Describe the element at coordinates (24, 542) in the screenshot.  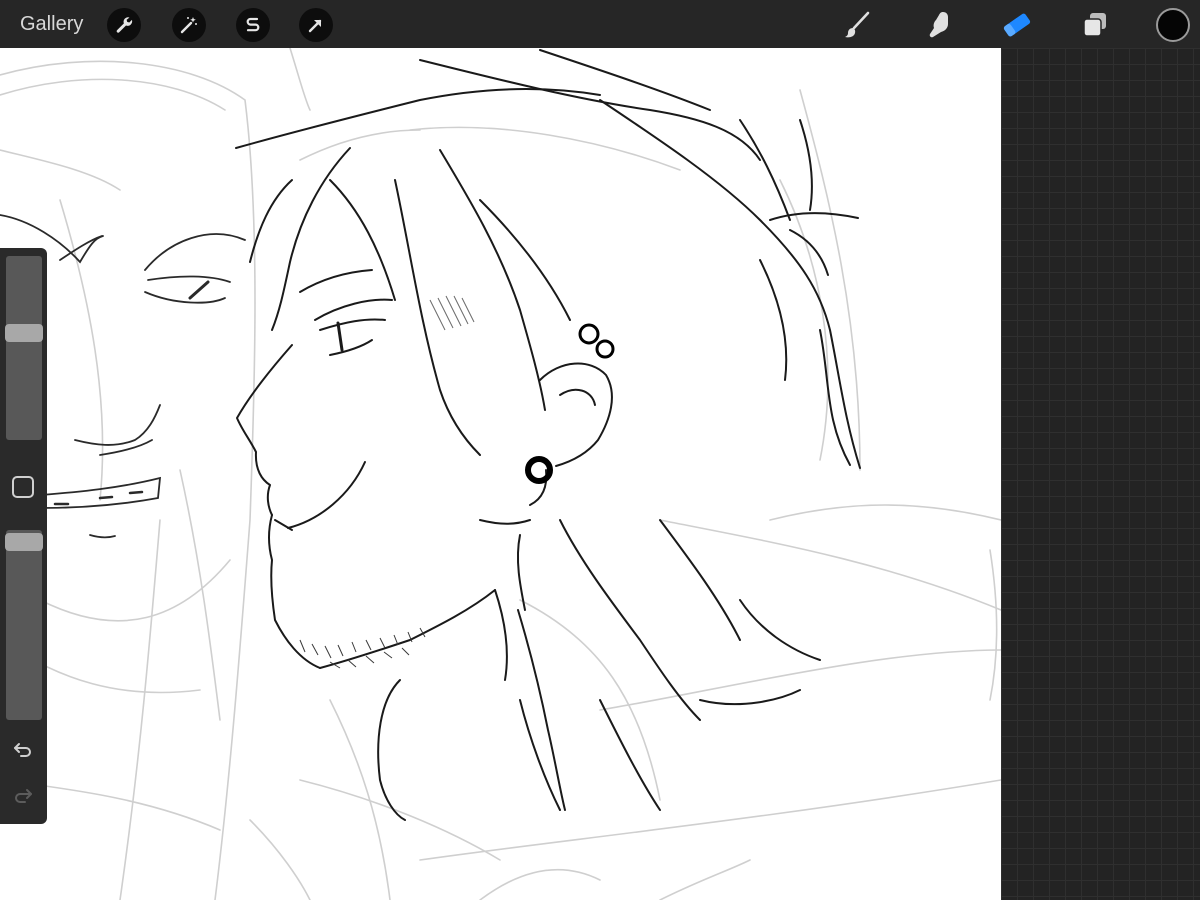
I see `brush-opacity-thumb` at that location.